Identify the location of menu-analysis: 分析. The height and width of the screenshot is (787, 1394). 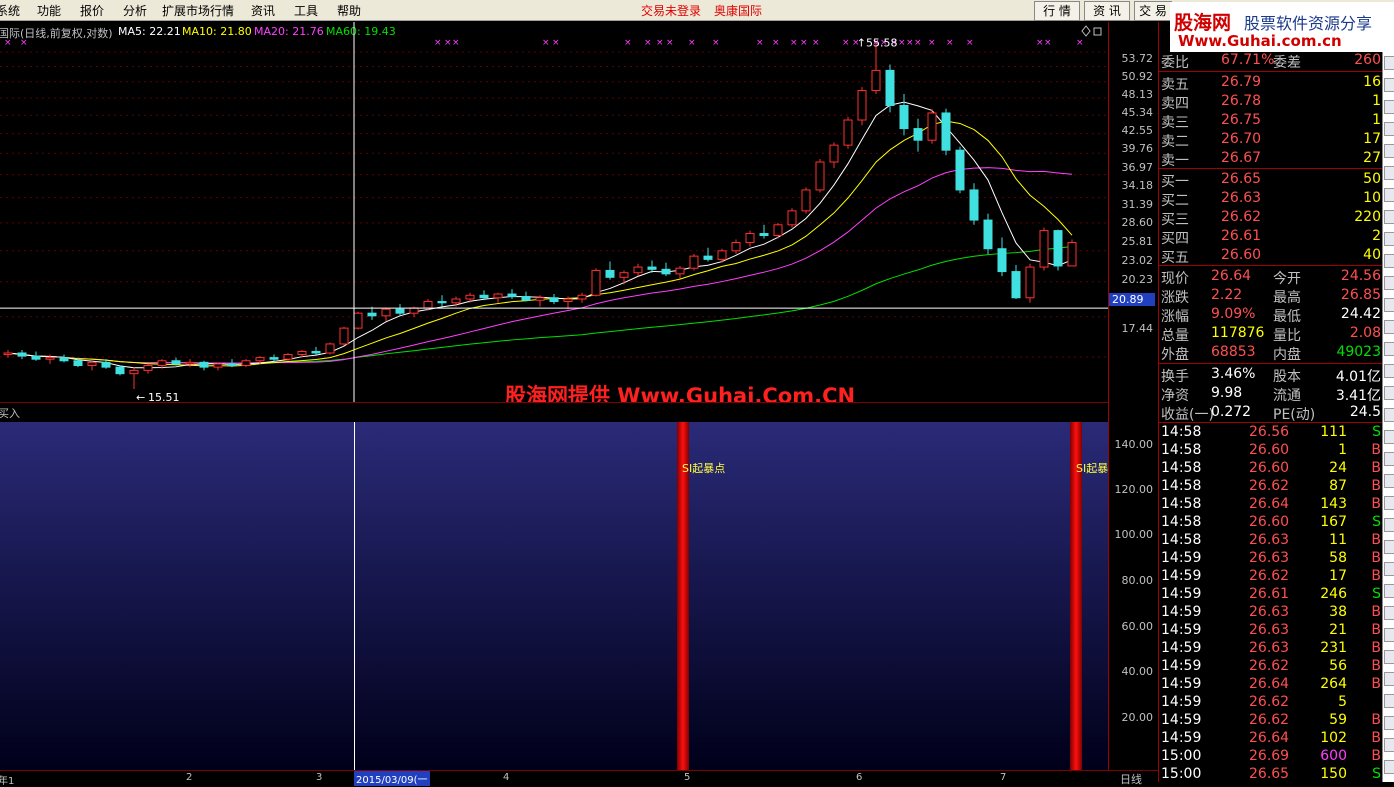
(135, 10).